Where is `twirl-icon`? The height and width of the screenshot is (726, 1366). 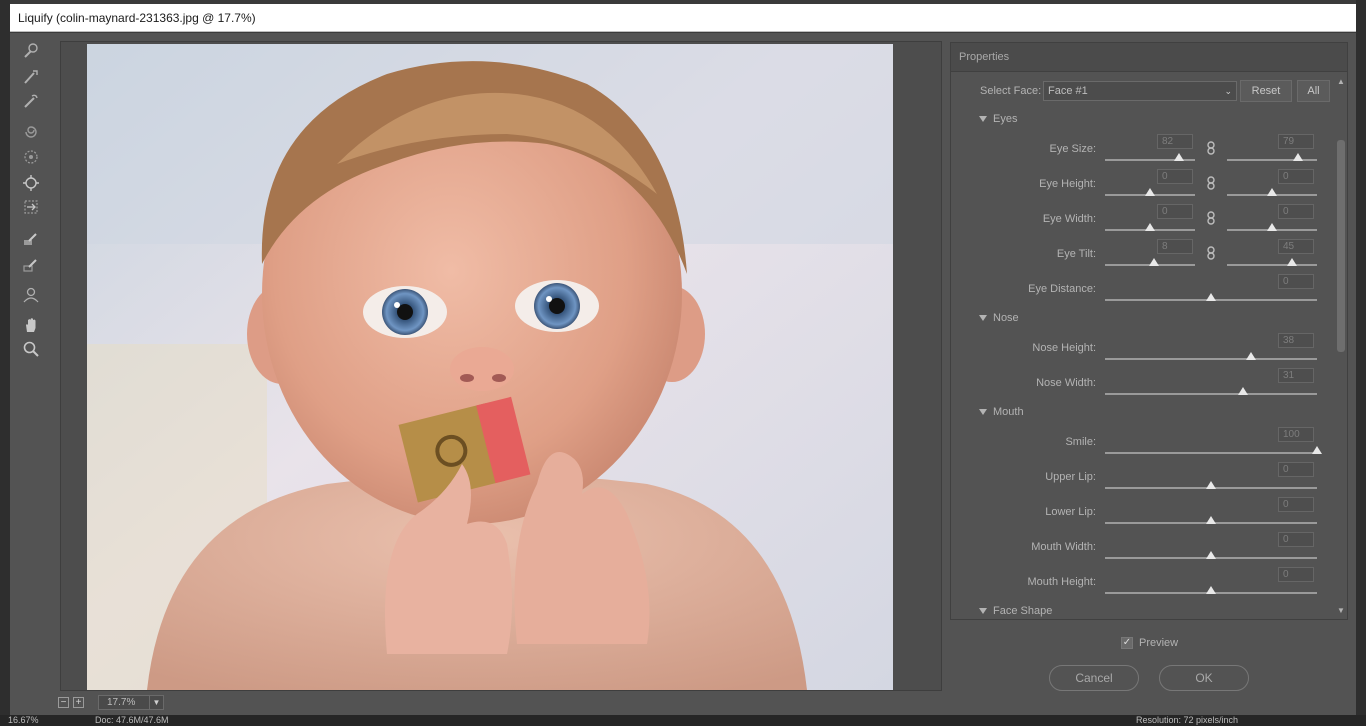 twirl-icon is located at coordinates (31, 132).